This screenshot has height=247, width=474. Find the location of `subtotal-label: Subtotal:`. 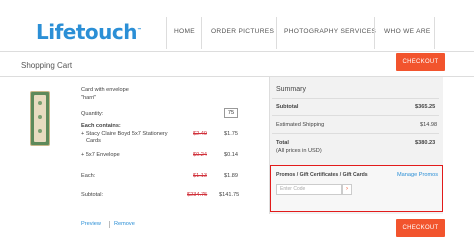

subtotal-label: Subtotal: is located at coordinates (92, 195).